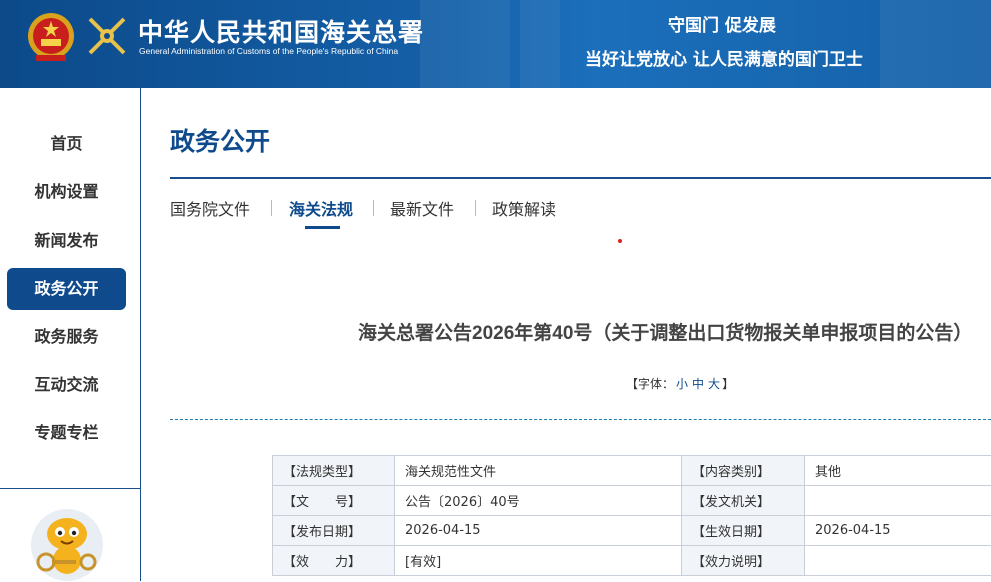  I want to click on section-title: 政务公开, so click(220, 140).